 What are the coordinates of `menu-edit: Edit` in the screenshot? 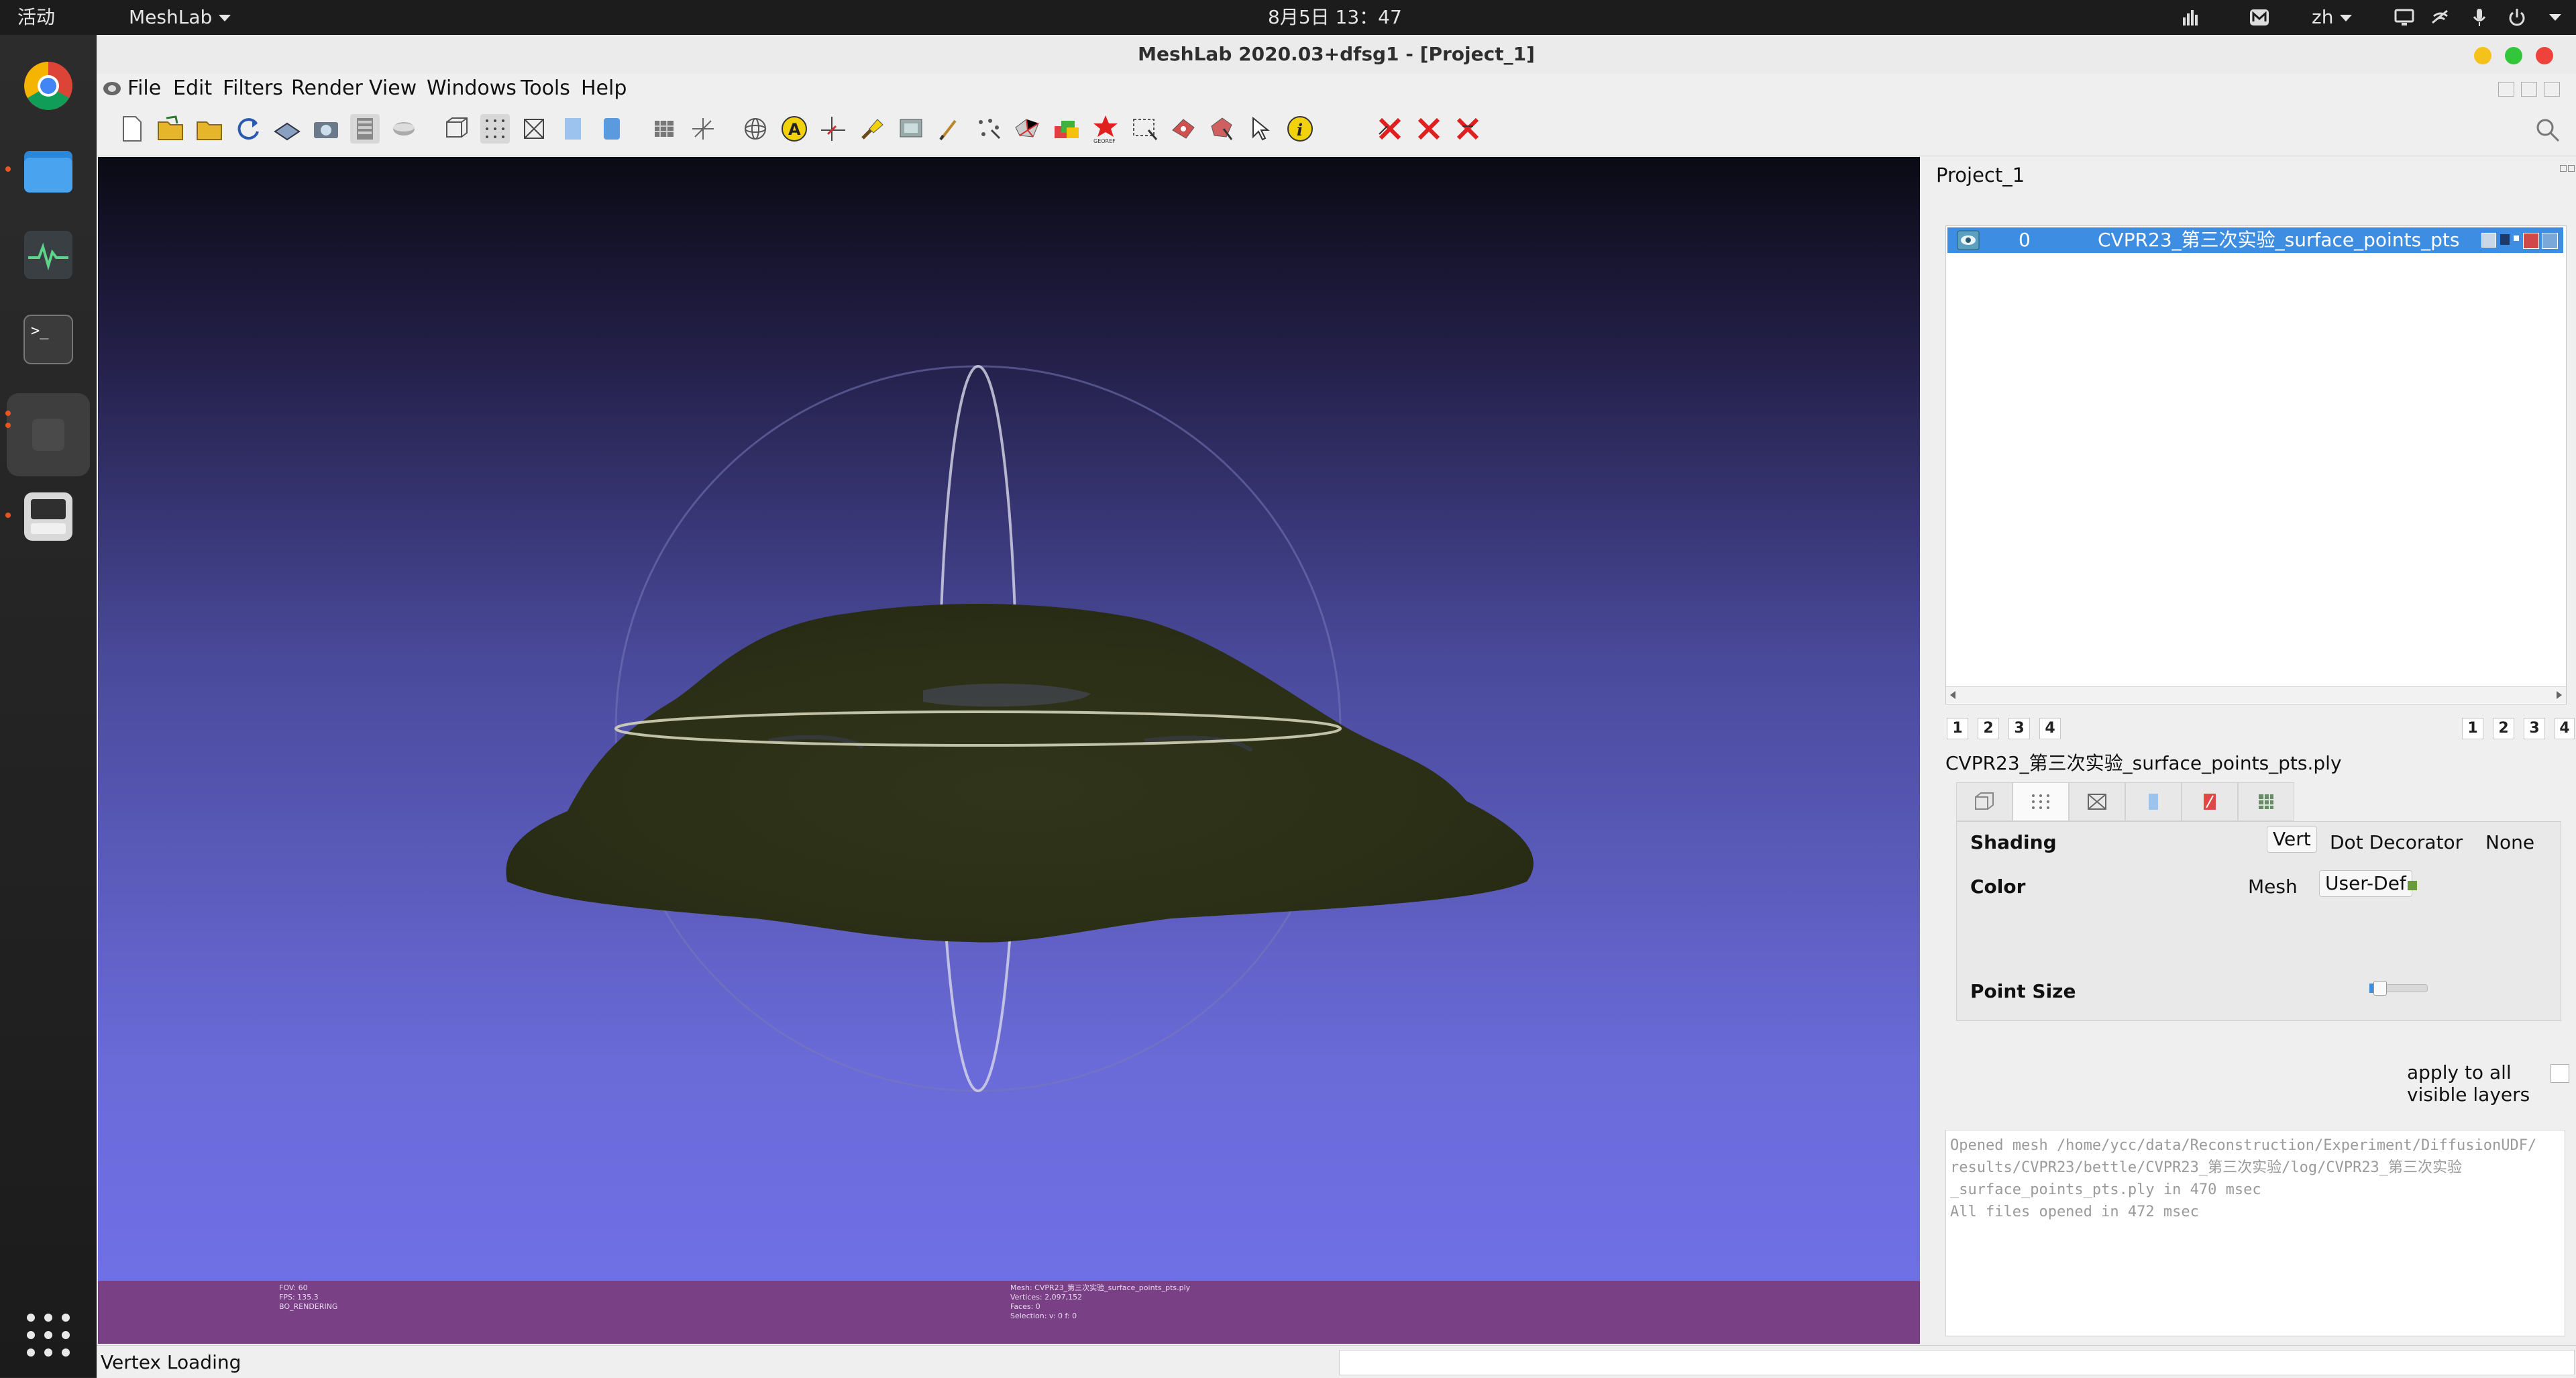 It's located at (192, 88).